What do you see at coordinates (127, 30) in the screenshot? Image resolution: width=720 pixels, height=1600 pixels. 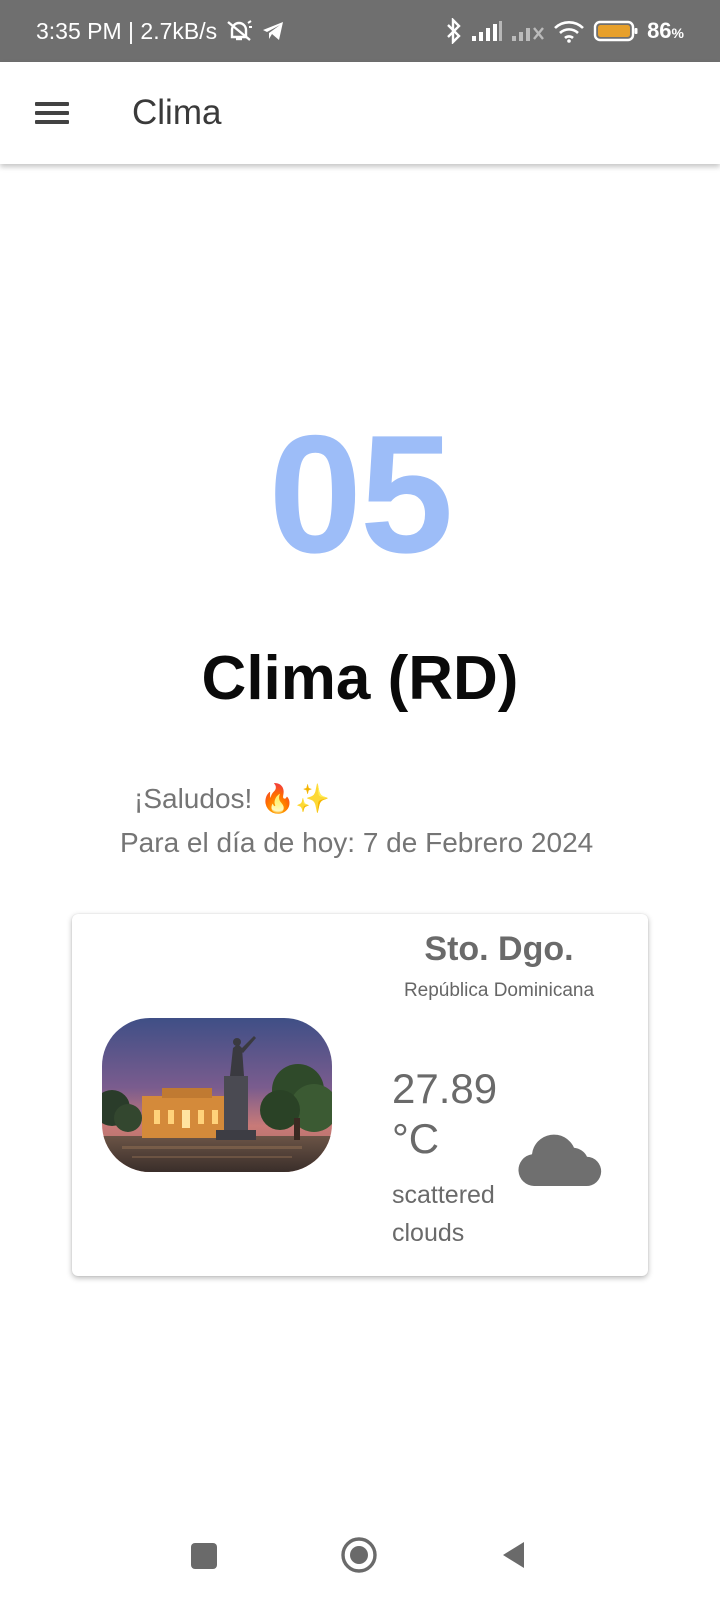 I see `time-and-speed: 3:35 PM | 2.7kB/s` at bounding box center [127, 30].